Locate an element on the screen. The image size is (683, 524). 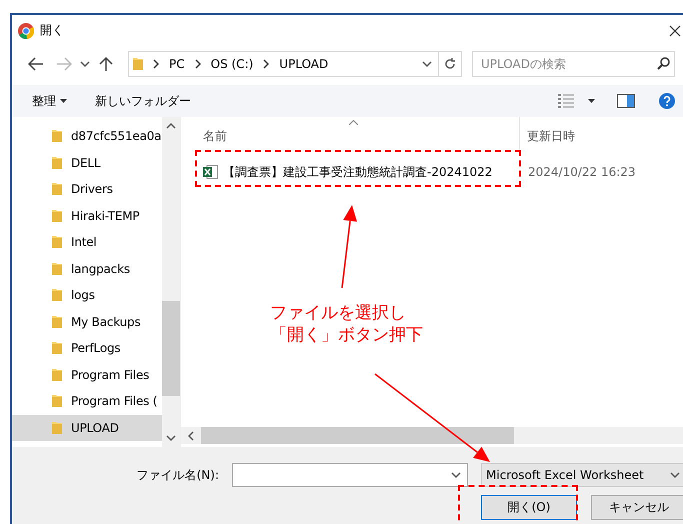
folder-tree-item: Hiraki-TEMP is located at coordinates (87, 215).